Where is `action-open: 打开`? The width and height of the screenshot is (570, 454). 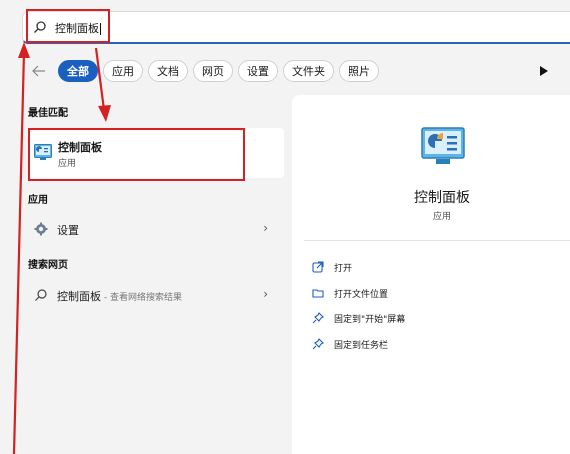
action-open: 打开 is located at coordinates (332, 267).